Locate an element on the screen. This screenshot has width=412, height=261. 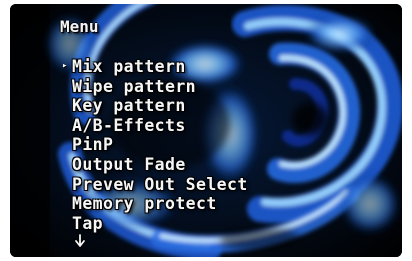
menu-item-output-fade: Output Fade is located at coordinates (155, 165).